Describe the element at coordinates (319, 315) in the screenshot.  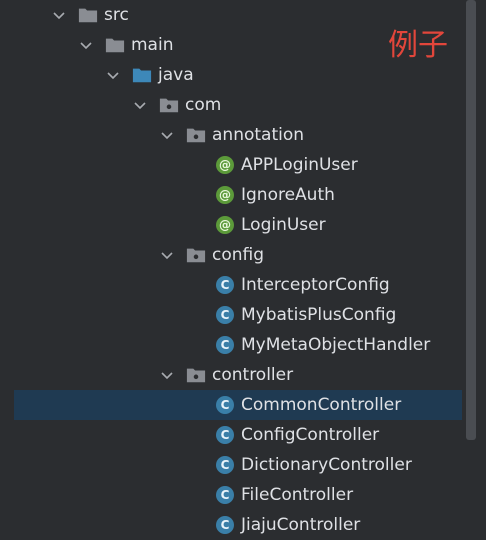
I see `tree-node-label: MybatisPlusConfig` at that location.